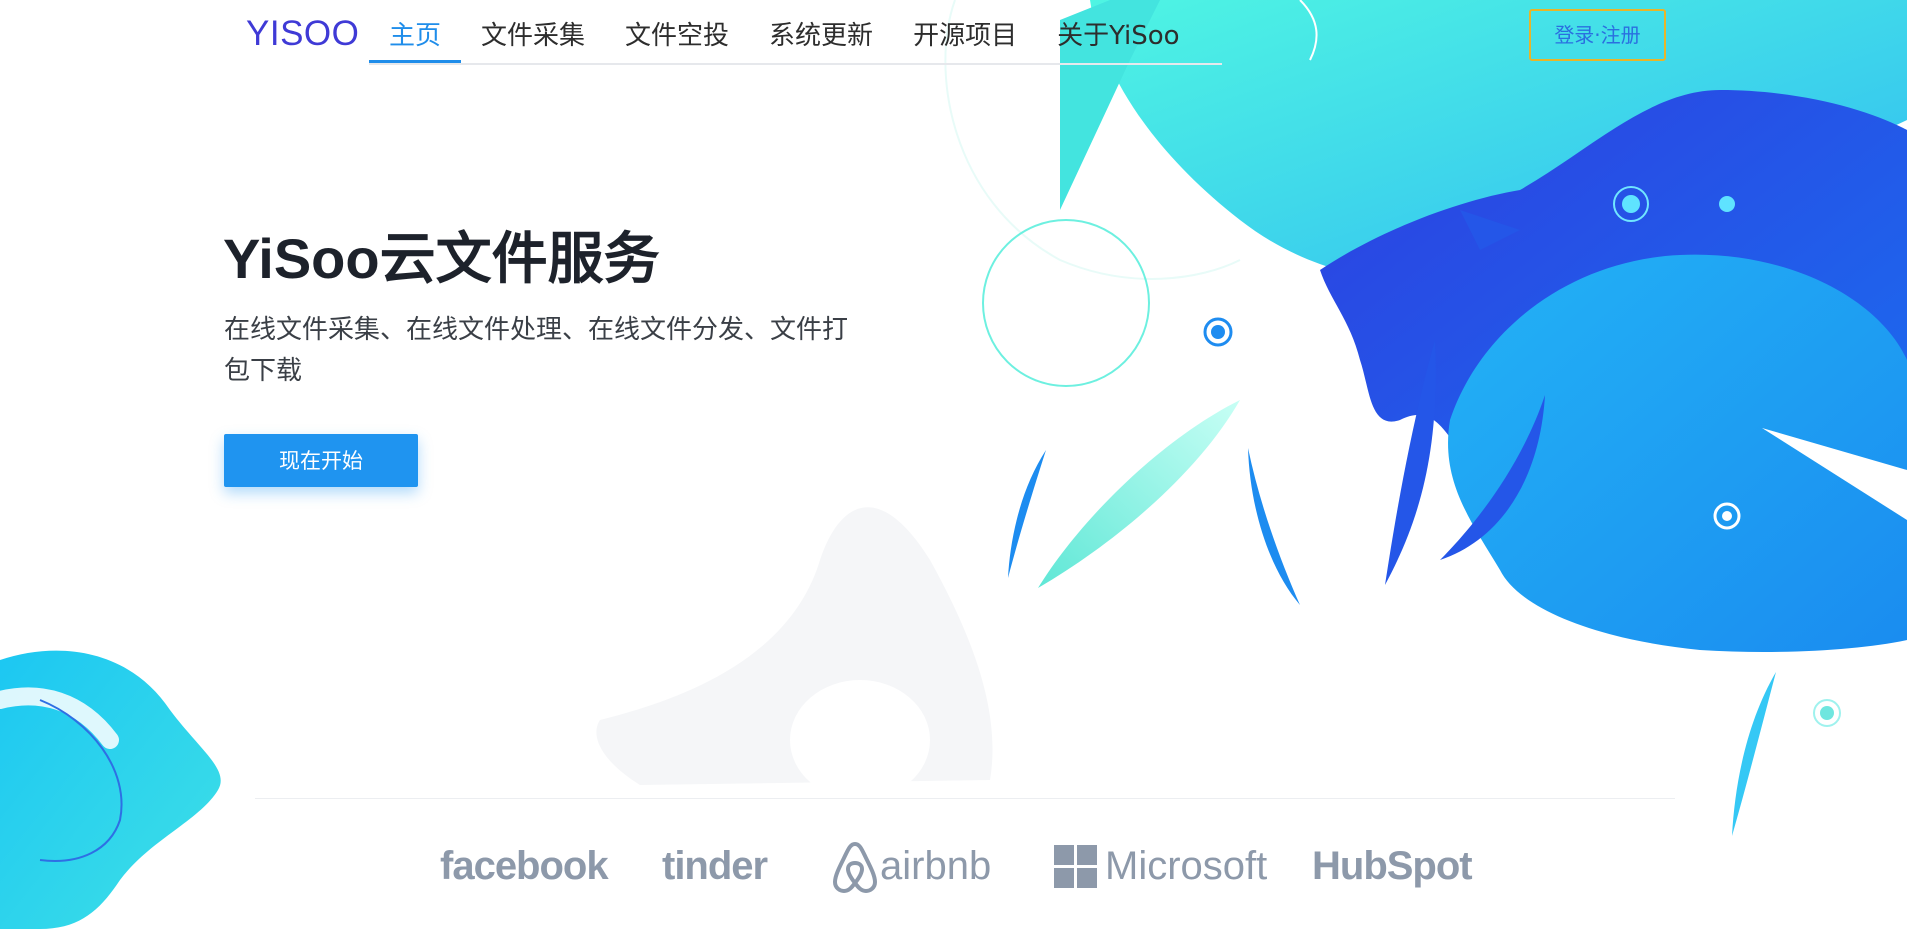 The image size is (1907, 929). I want to click on get-started-button: 现在开始, so click(321, 460).